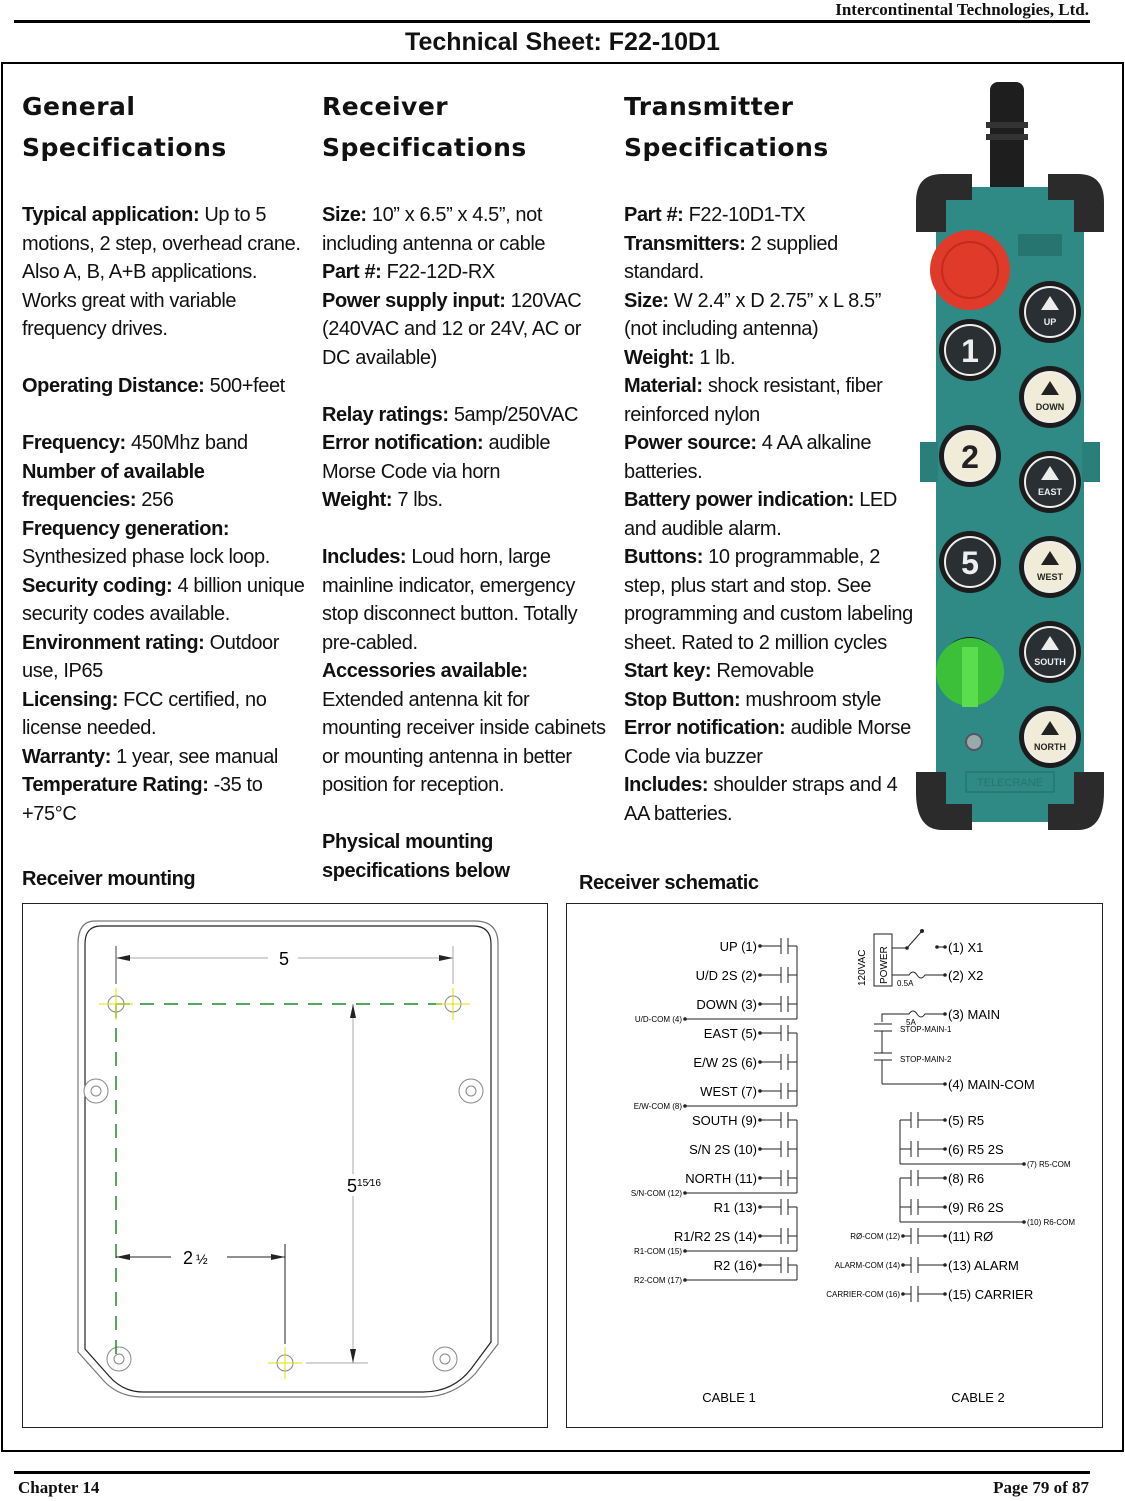  I want to click on spec-value: Removable, so click(762, 671).